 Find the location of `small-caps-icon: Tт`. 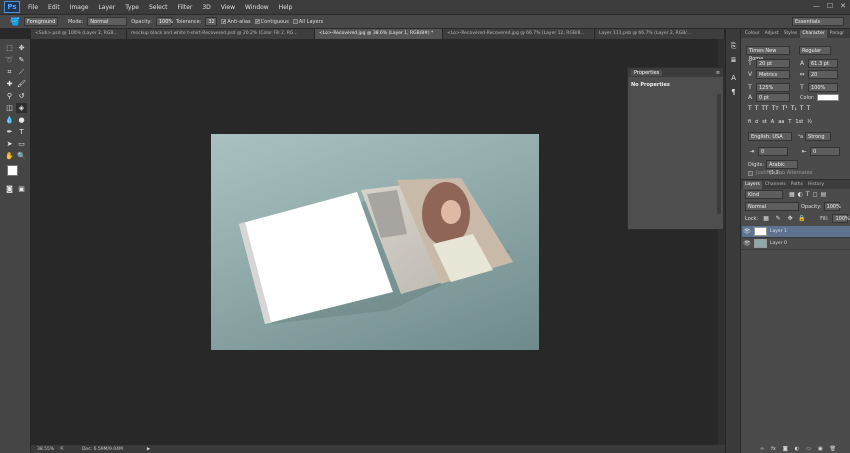

small-caps-icon: Tт is located at coordinates (775, 108).